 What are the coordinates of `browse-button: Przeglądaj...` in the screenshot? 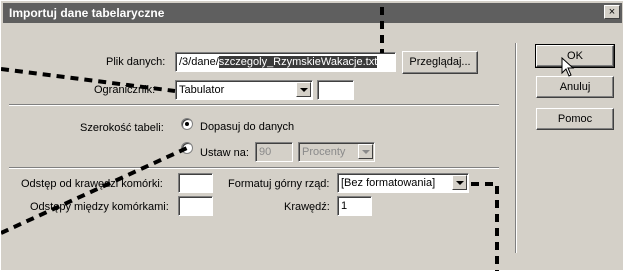 It's located at (440, 62).